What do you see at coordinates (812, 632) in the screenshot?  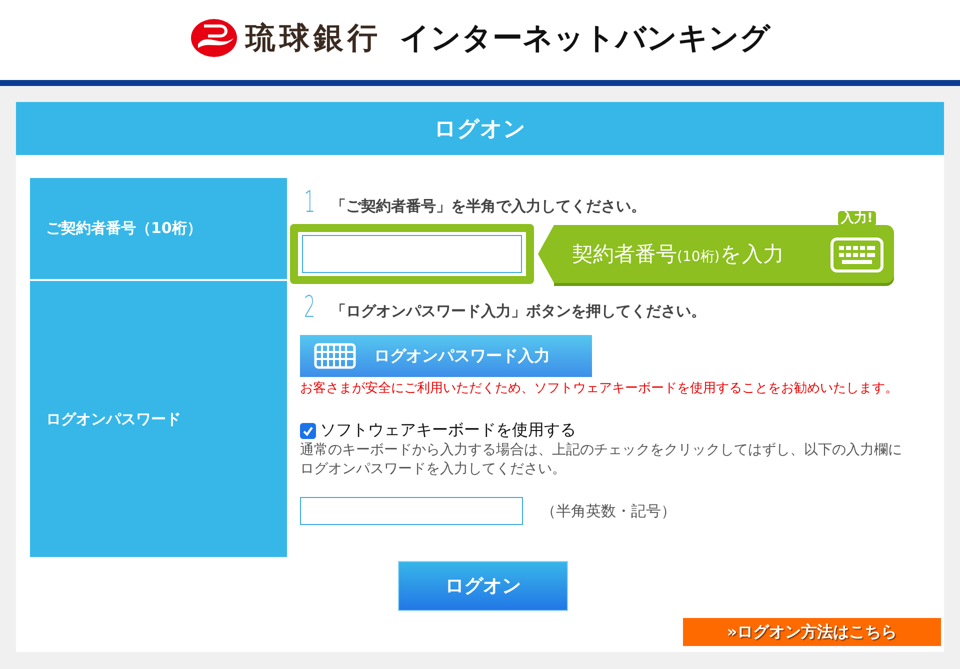 I see `help-link: »ログオン方法はこちら` at bounding box center [812, 632].